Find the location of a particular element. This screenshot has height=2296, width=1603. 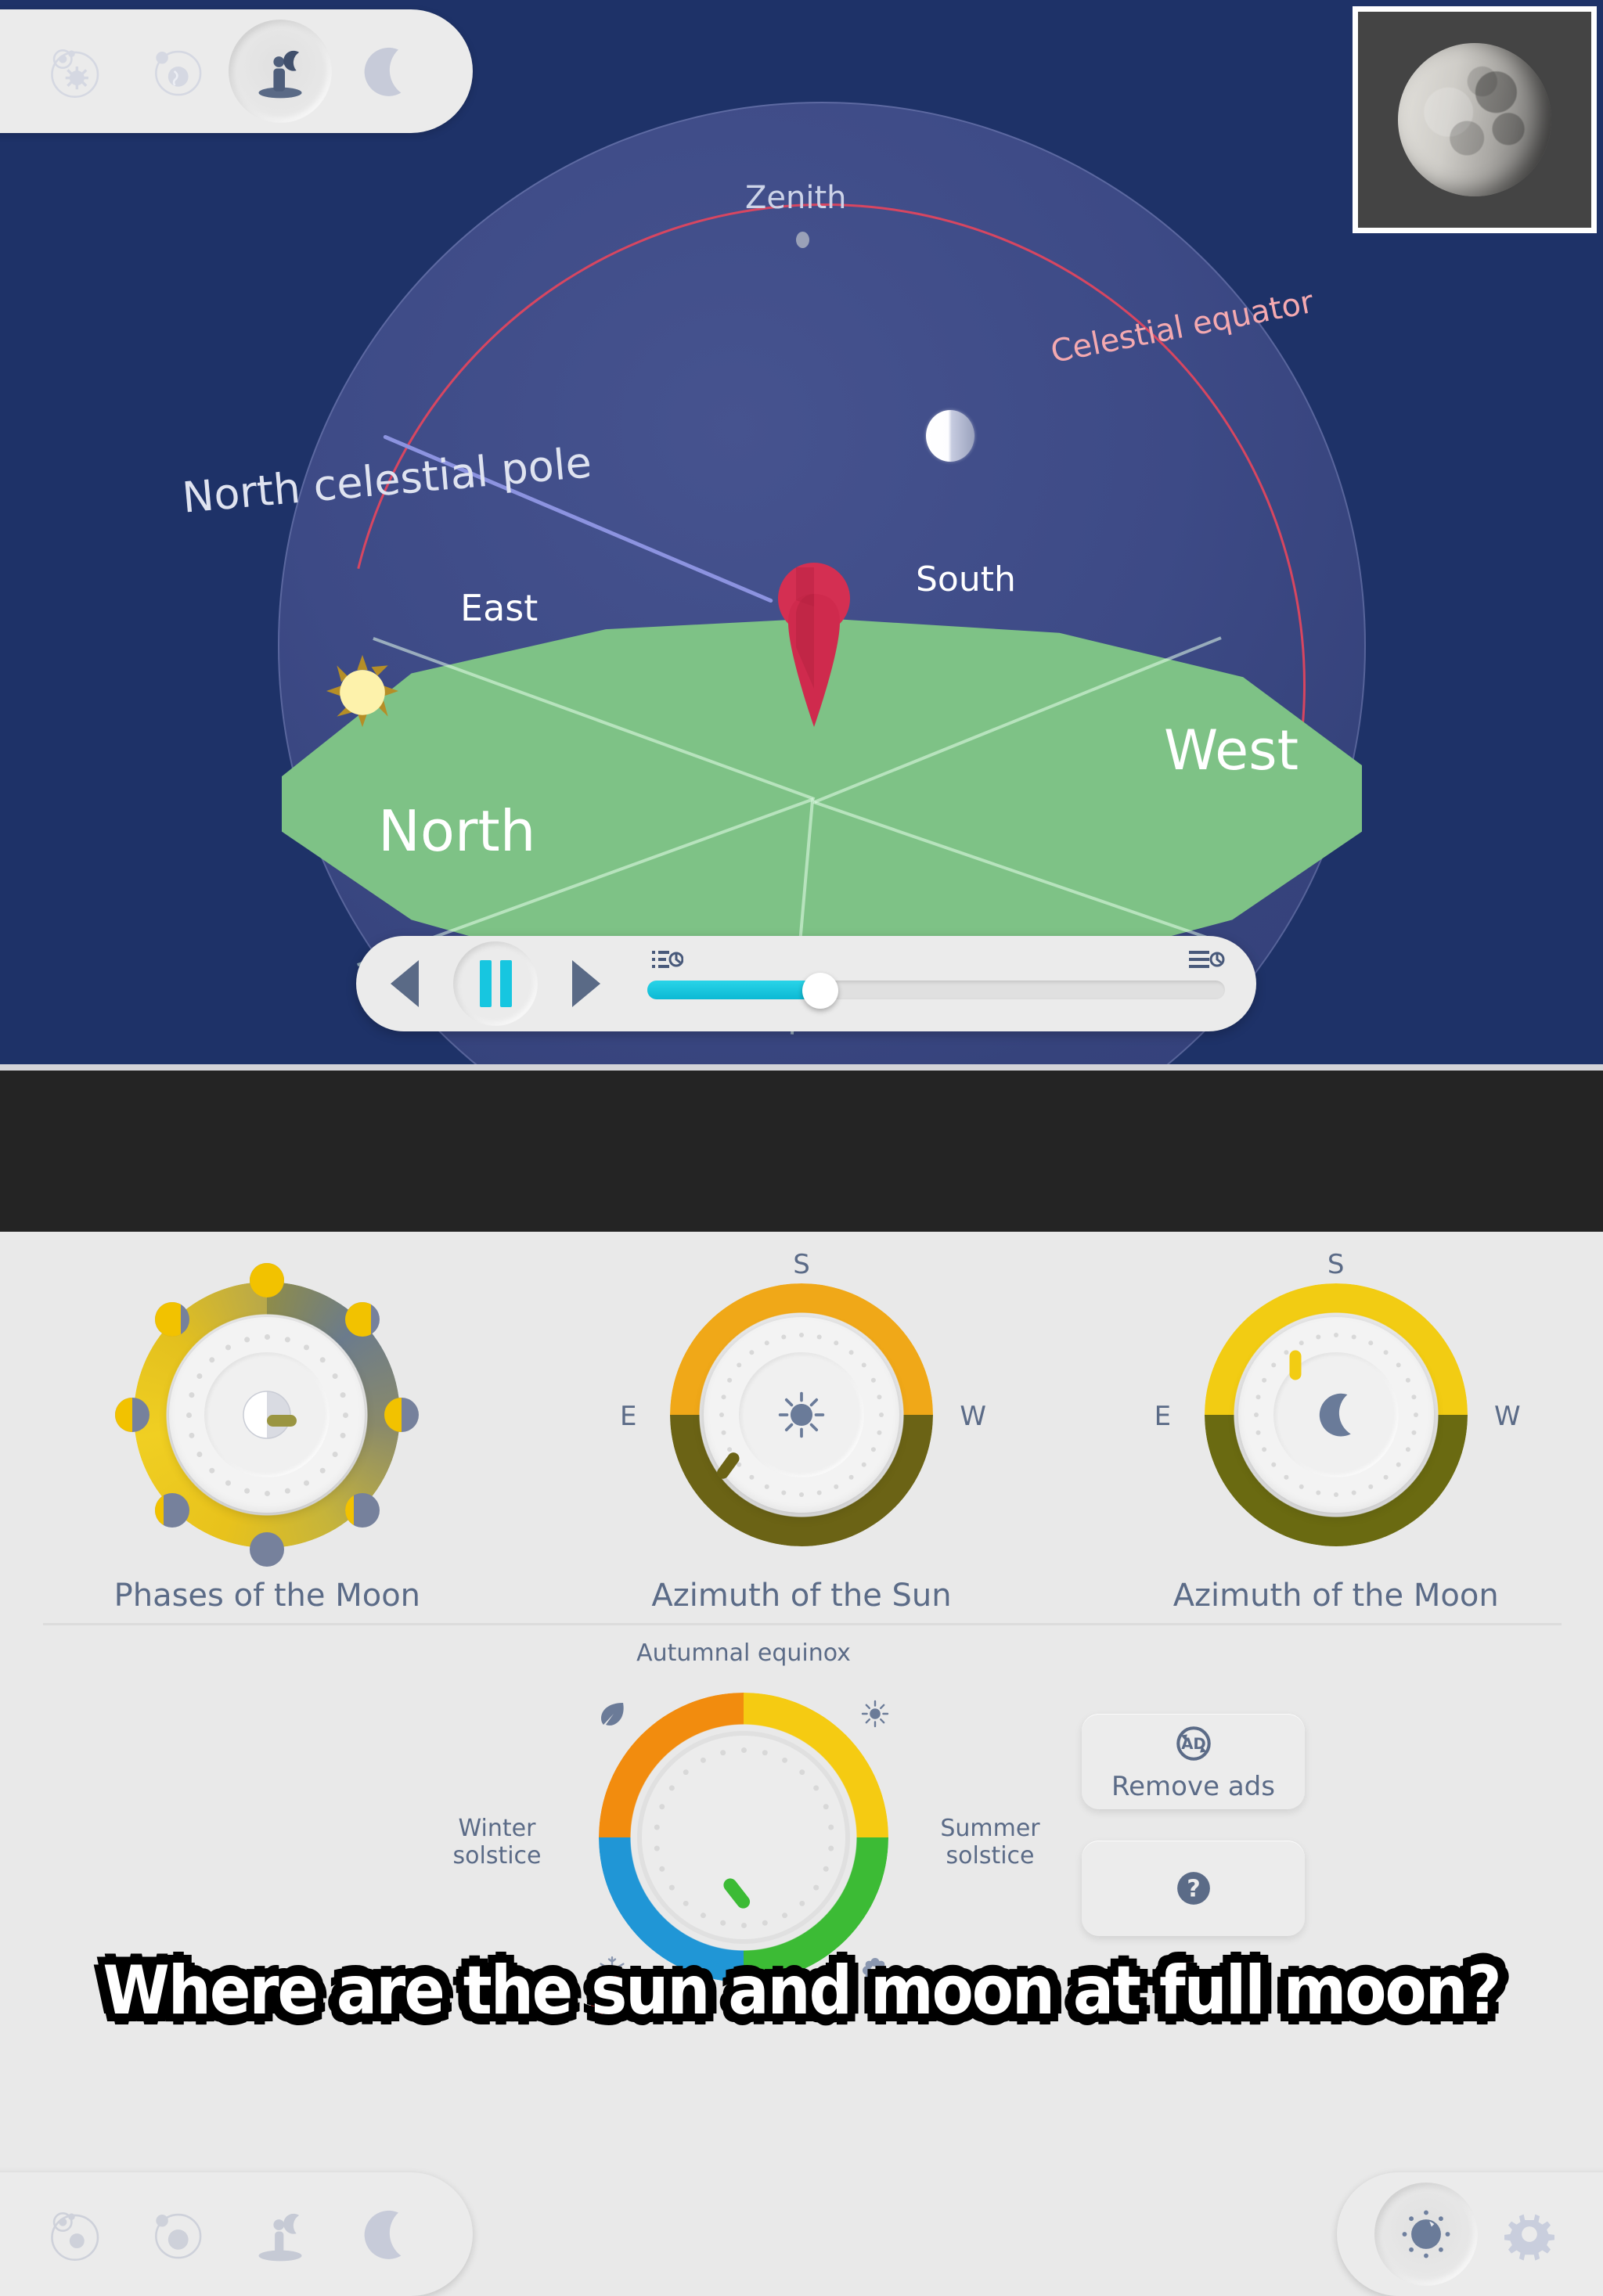

dial-knob-icon is located at coordinates (1426, 2234).